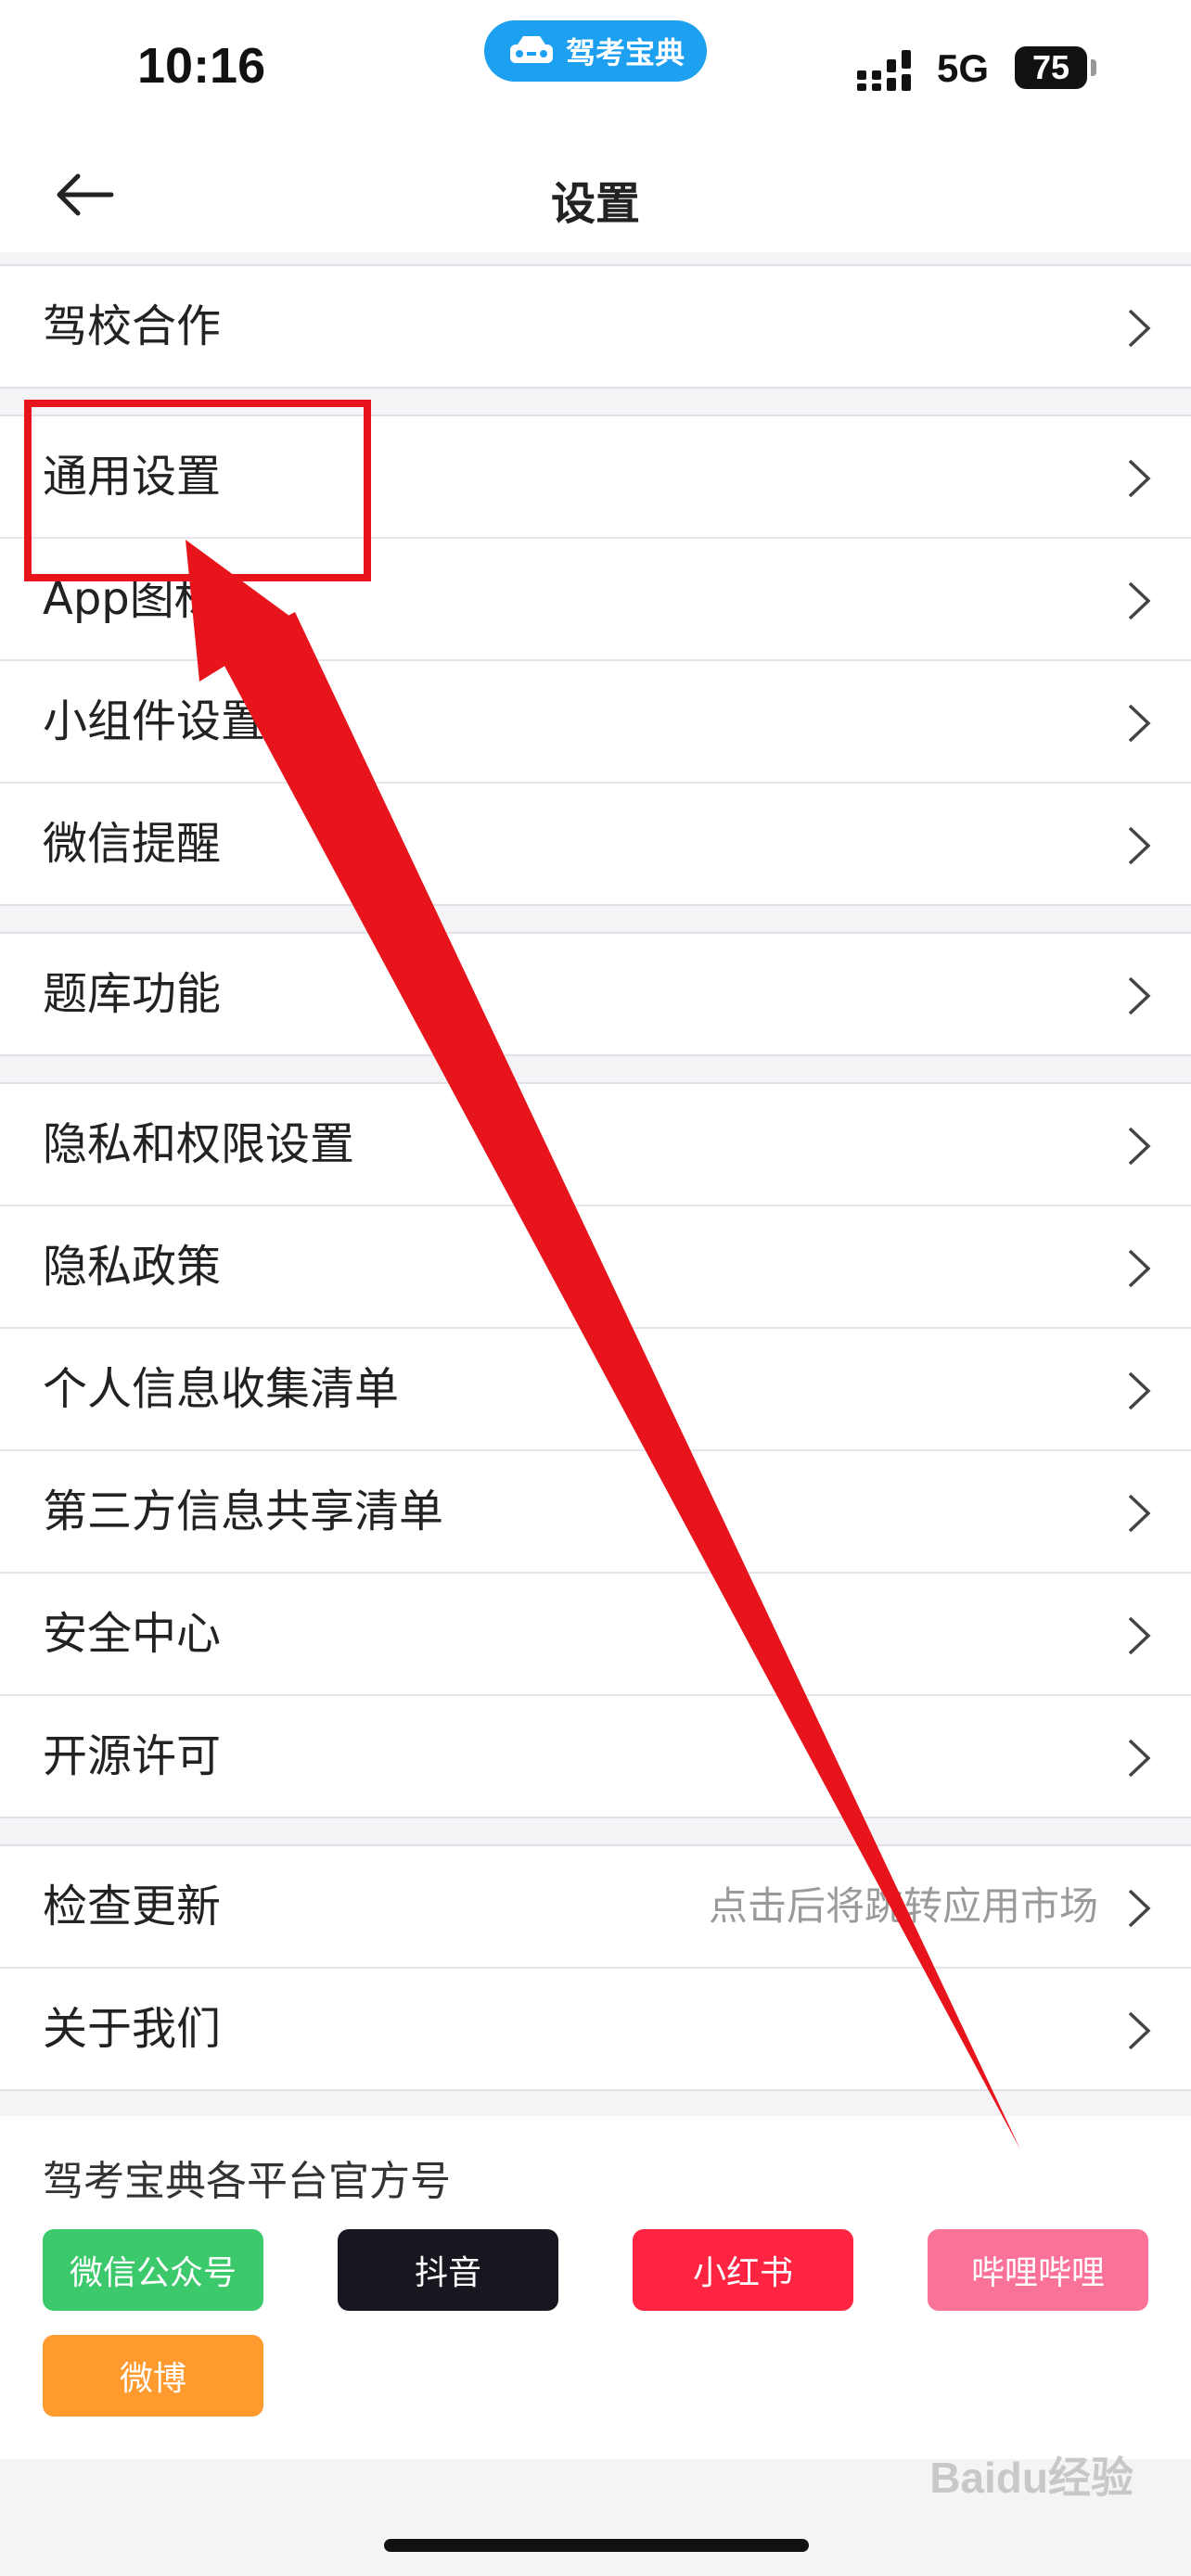 This screenshot has height=2576, width=1191. I want to click on app-pill-label: 驾考宝典, so click(625, 52).